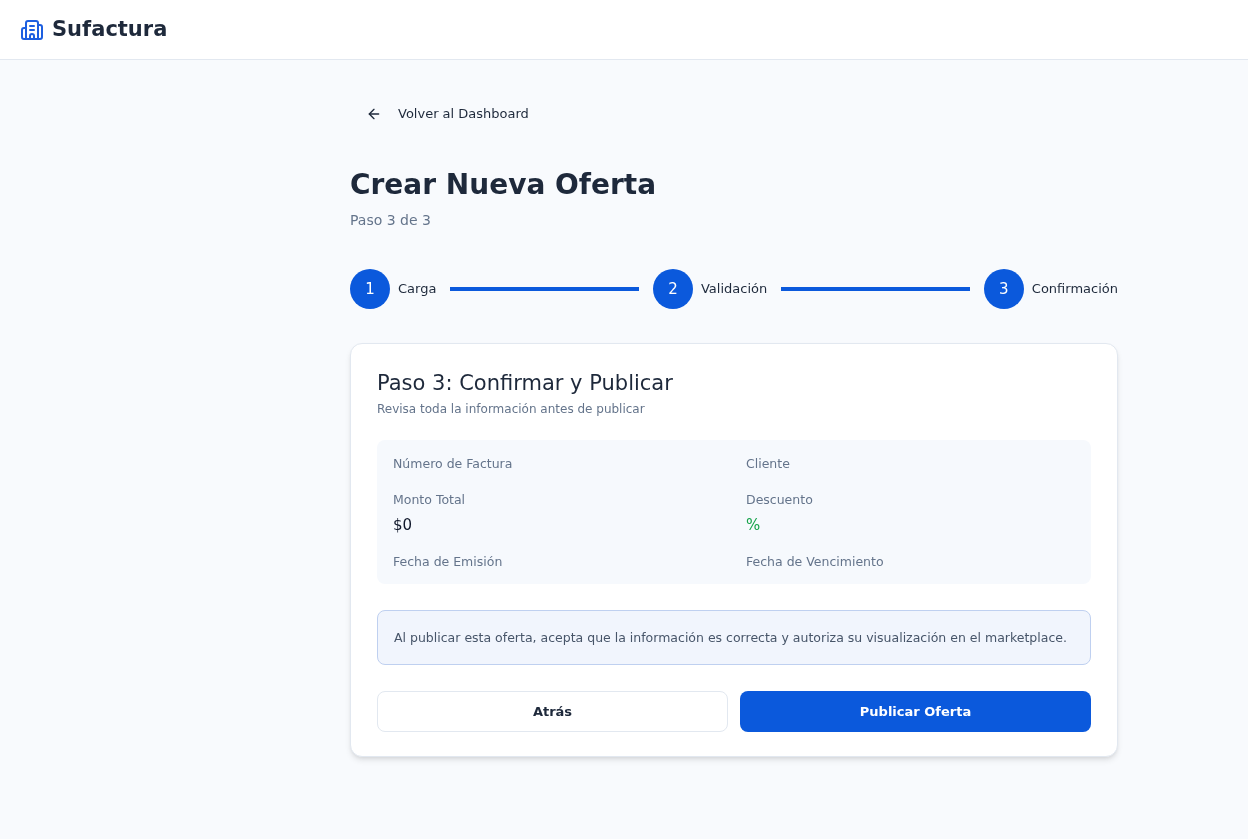 The image size is (1248, 839). What do you see at coordinates (734, 289) in the screenshot?
I see `step-label: Validación` at bounding box center [734, 289].